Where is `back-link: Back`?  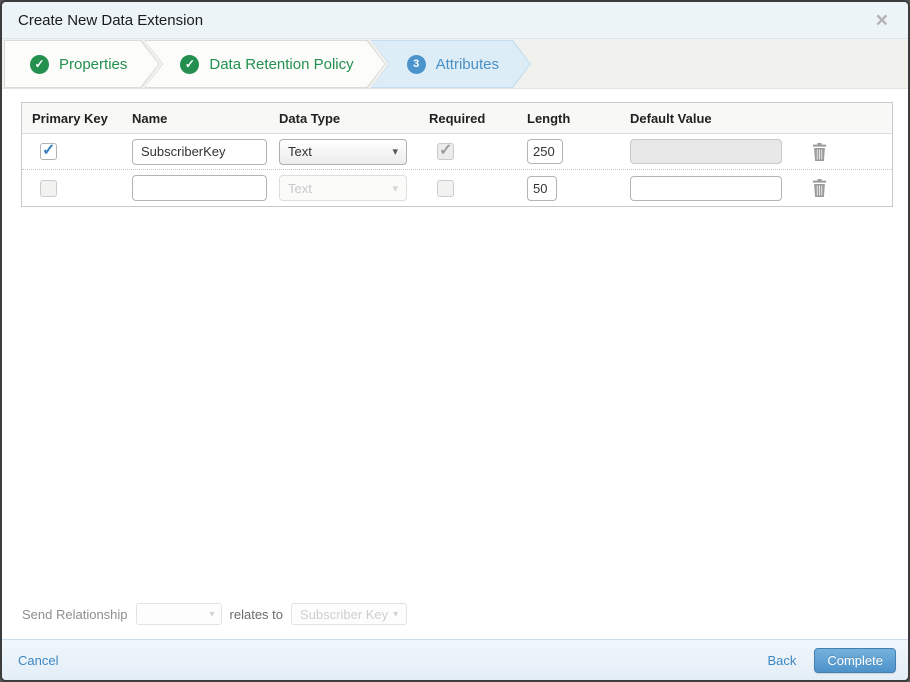
back-link: Back is located at coordinates (781, 660).